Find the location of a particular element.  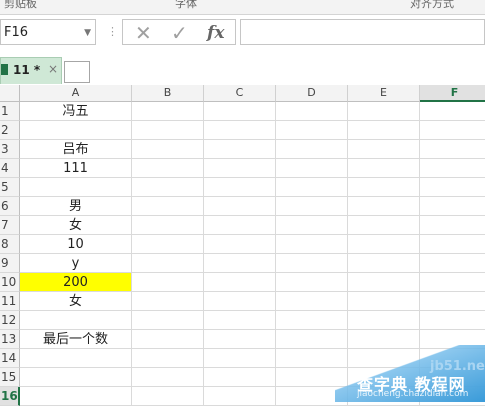

cell-b3 is located at coordinates (168, 149).